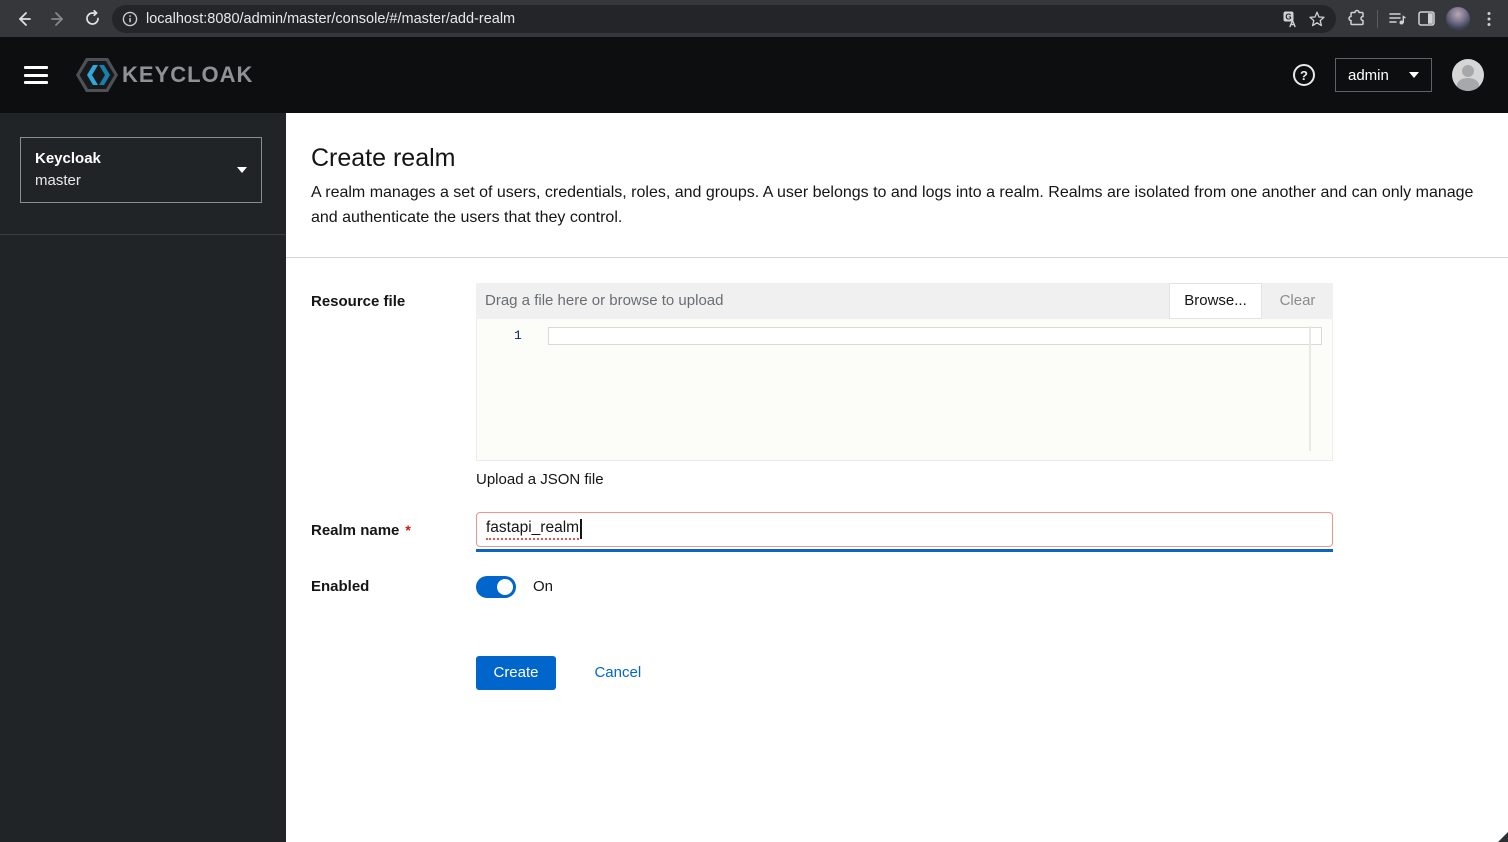 This screenshot has width=1508, height=842. What do you see at coordinates (516, 672) in the screenshot?
I see `create-button: Create` at bounding box center [516, 672].